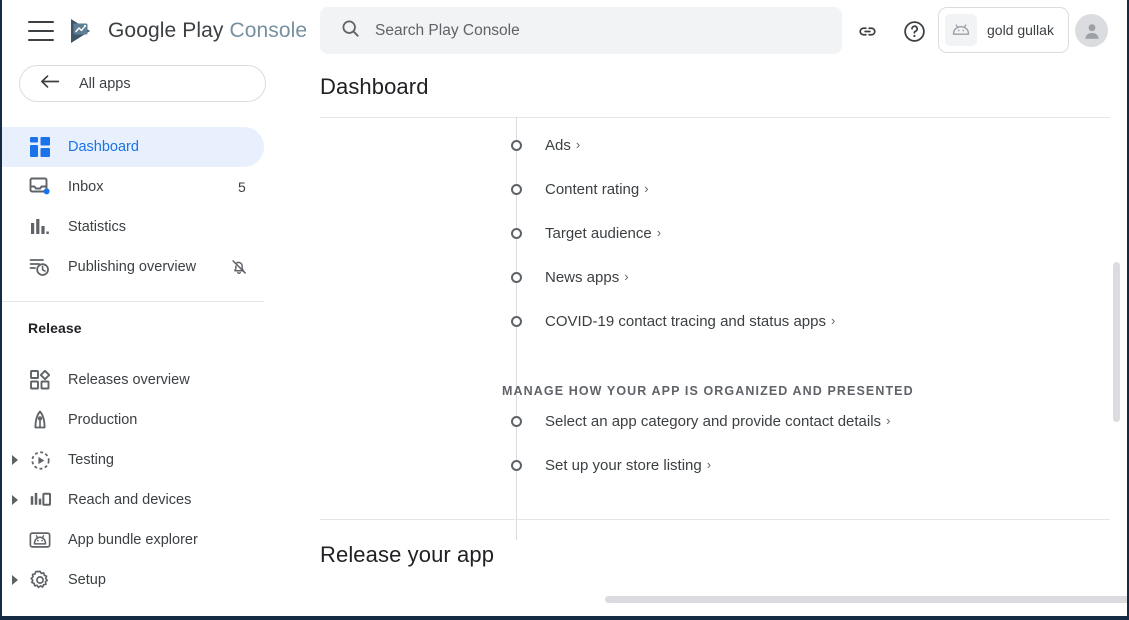 The height and width of the screenshot is (620, 1129). What do you see at coordinates (715, 519) in the screenshot?
I see `section-divider` at bounding box center [715, 519].